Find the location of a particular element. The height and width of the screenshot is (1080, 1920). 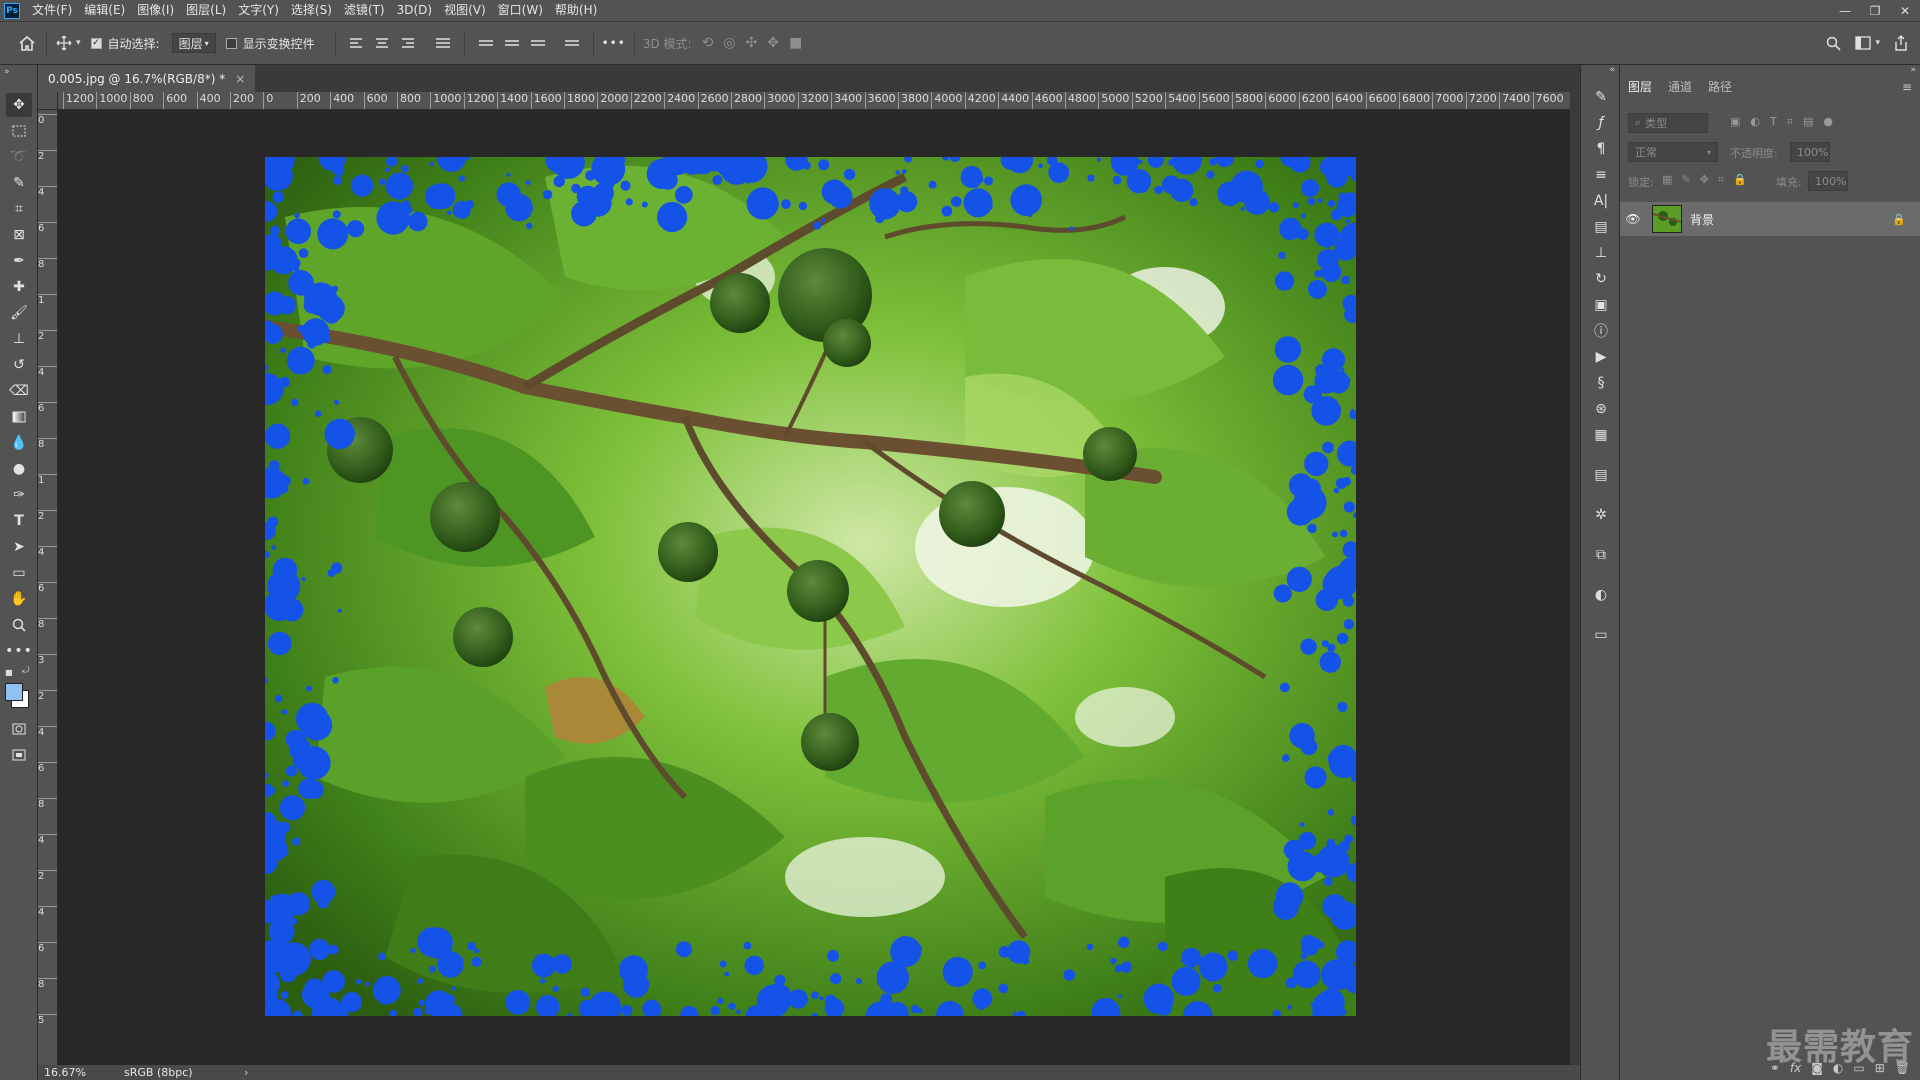

panel-menu-icon: ≡ is located at coordinates (1907, 87).